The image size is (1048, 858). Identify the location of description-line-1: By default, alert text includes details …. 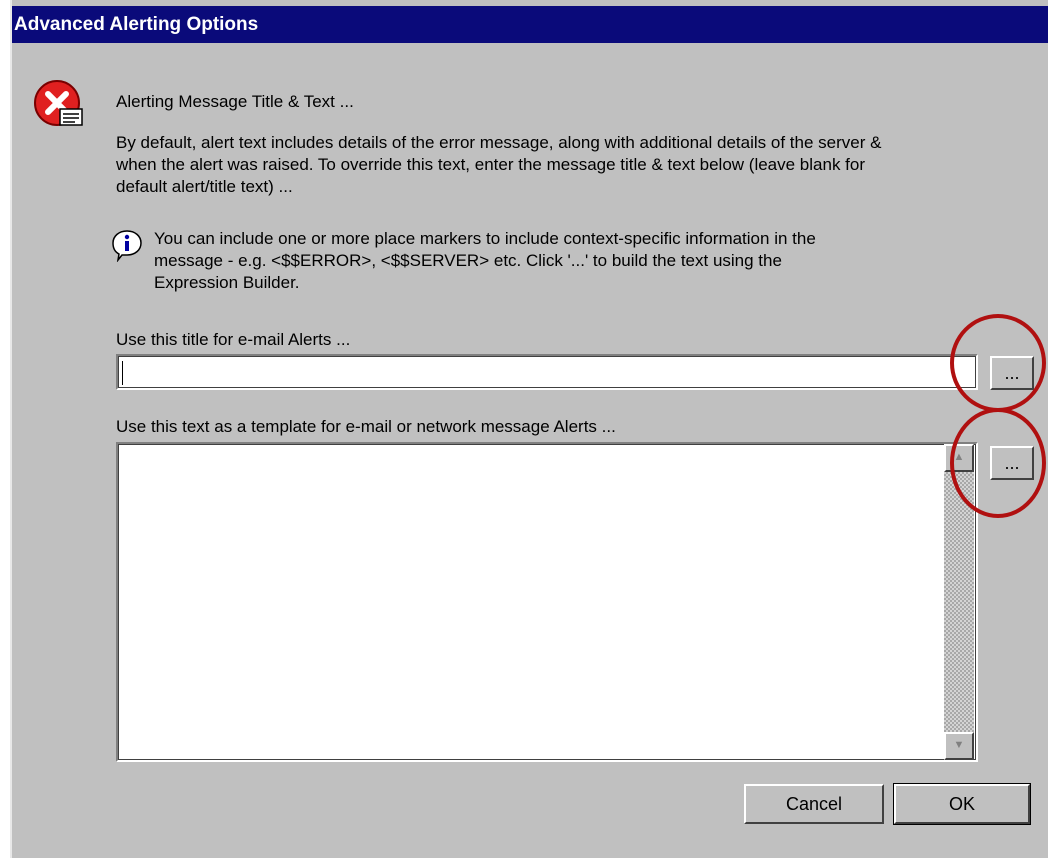
(499, 142).